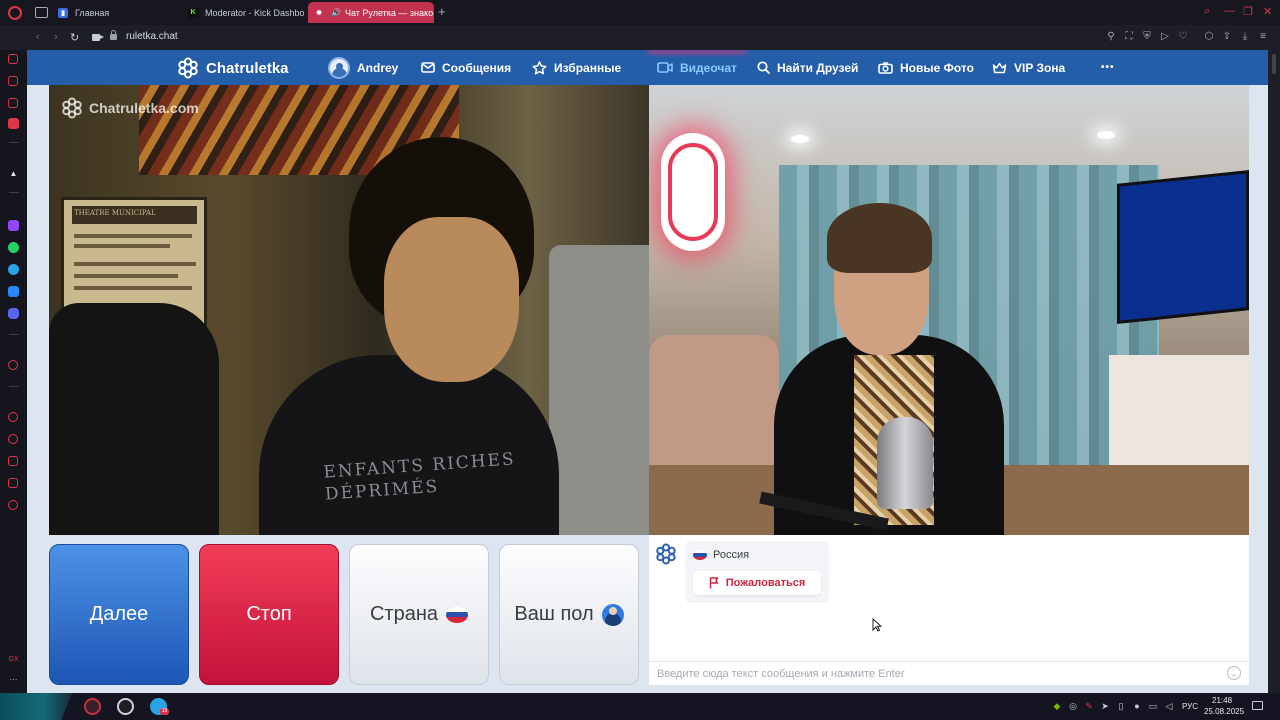 Image resolution: width=1280 pixels, height=720 pixels. What do you see at coordinates (466, 67) in the screenshot?
I see `nav-messages: Сообщения` at bounding box center [466, 67].